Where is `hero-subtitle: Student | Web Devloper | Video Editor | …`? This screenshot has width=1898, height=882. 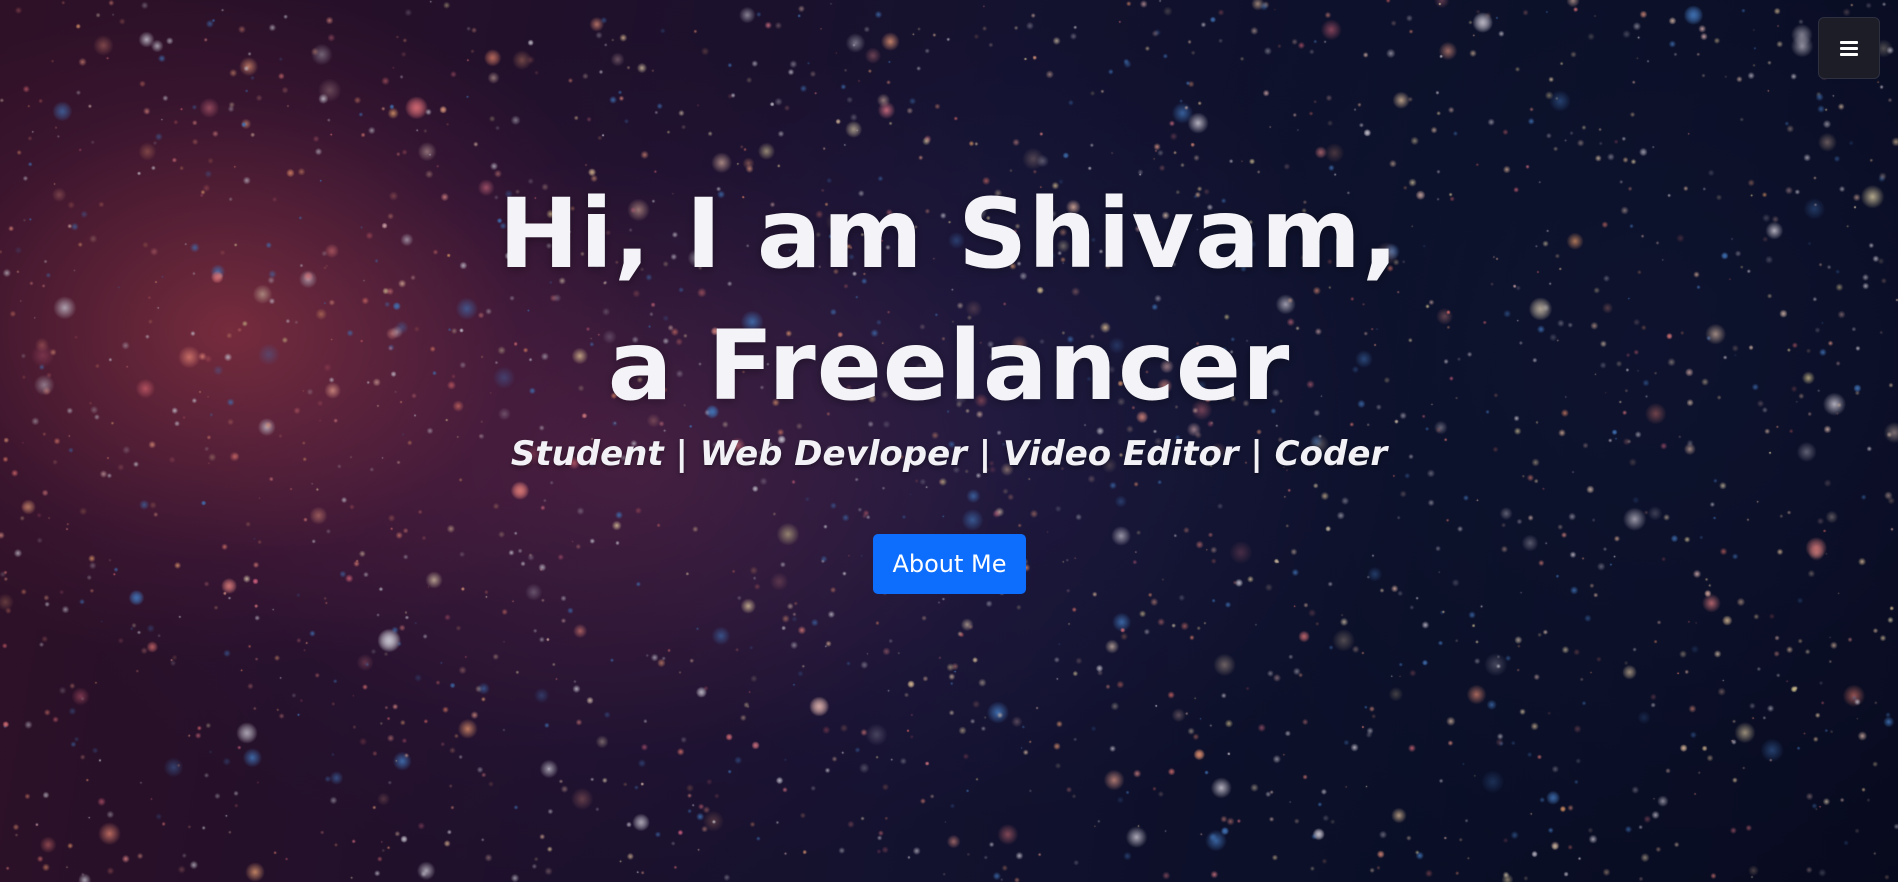
hero-subtitle: Student | Web Devloper | Video Editor | … is located at coordinates (949, 454).